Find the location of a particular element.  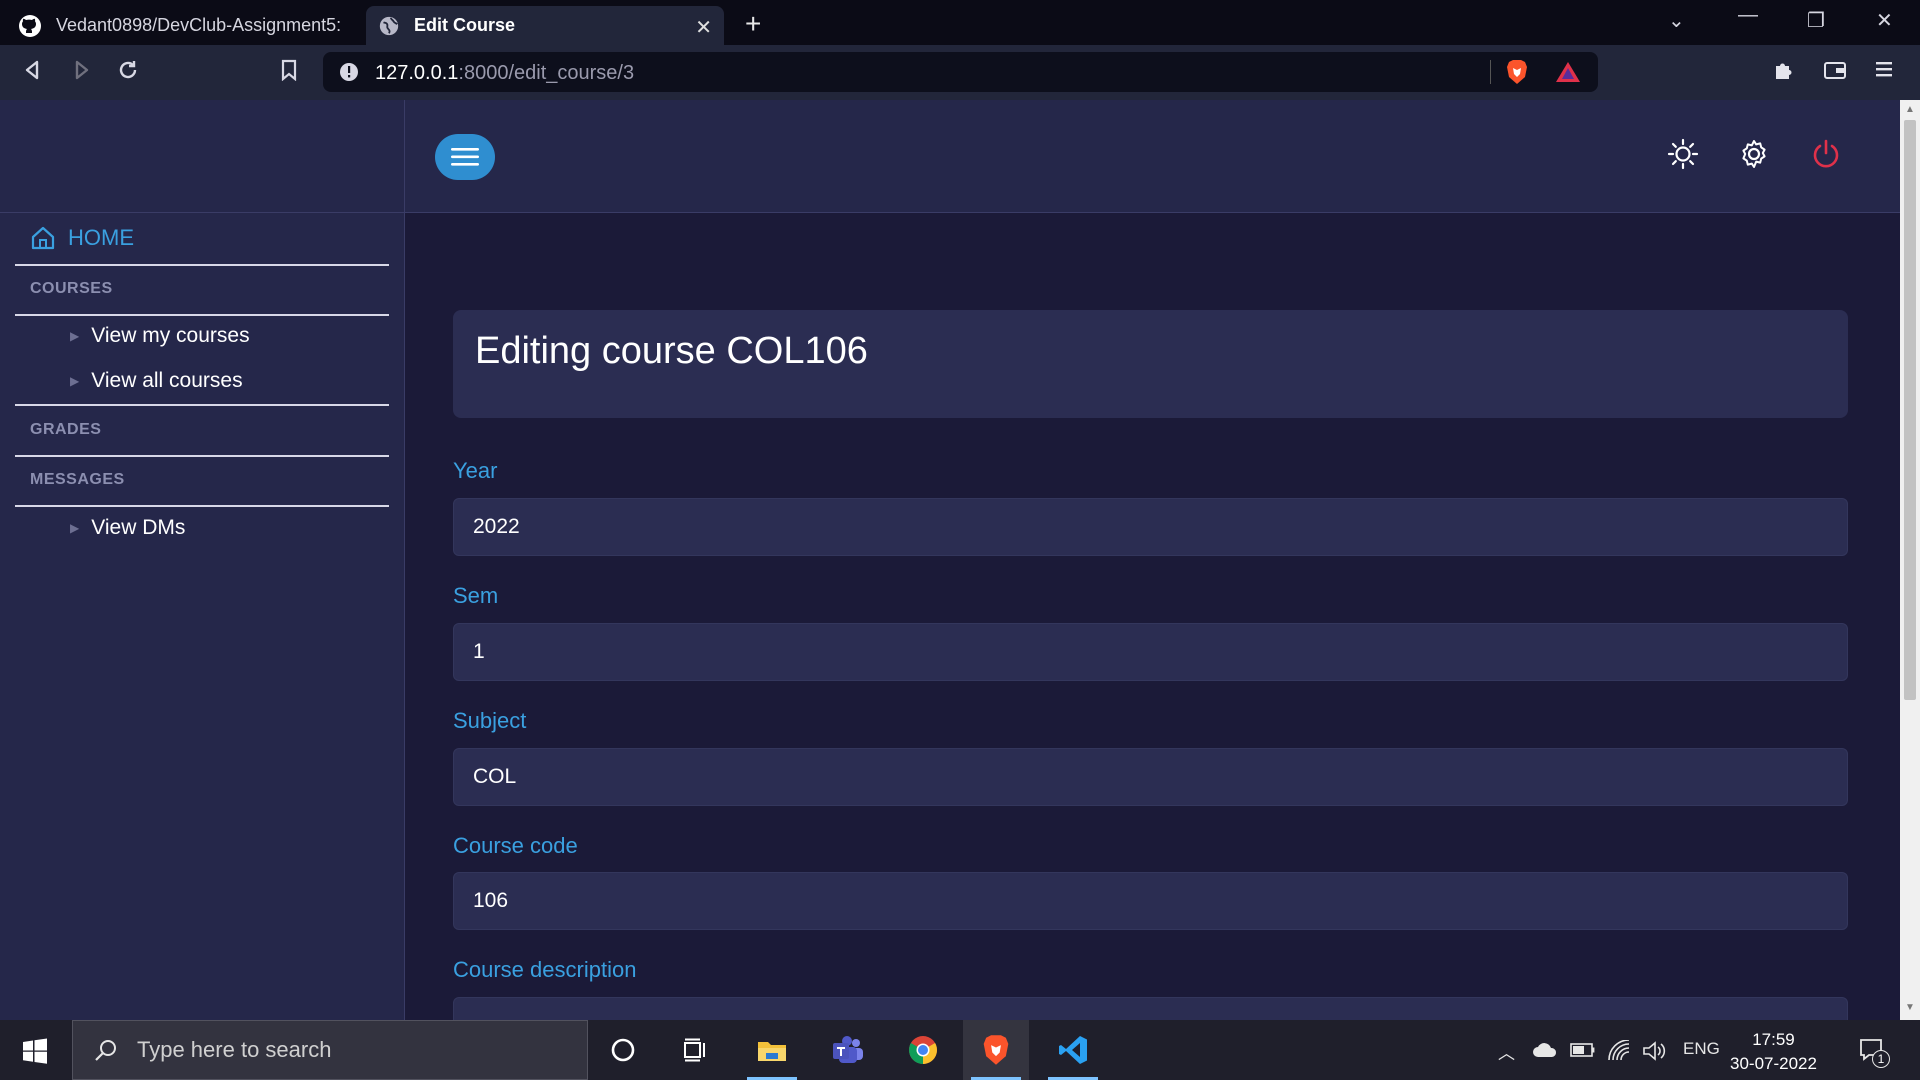

clock-time: 17:59 is located at coordinates (1773, 1039).